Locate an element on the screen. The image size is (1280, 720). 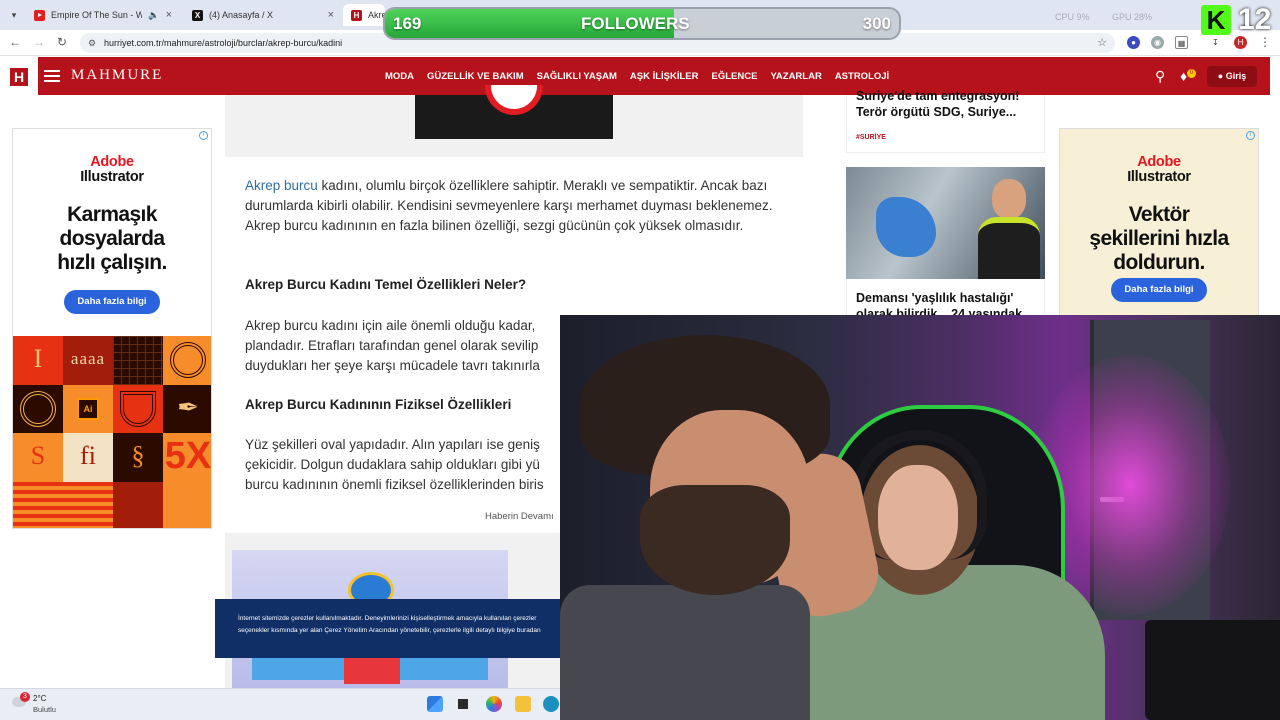
streamer-man-shirt is located at coordinates (685, 652).